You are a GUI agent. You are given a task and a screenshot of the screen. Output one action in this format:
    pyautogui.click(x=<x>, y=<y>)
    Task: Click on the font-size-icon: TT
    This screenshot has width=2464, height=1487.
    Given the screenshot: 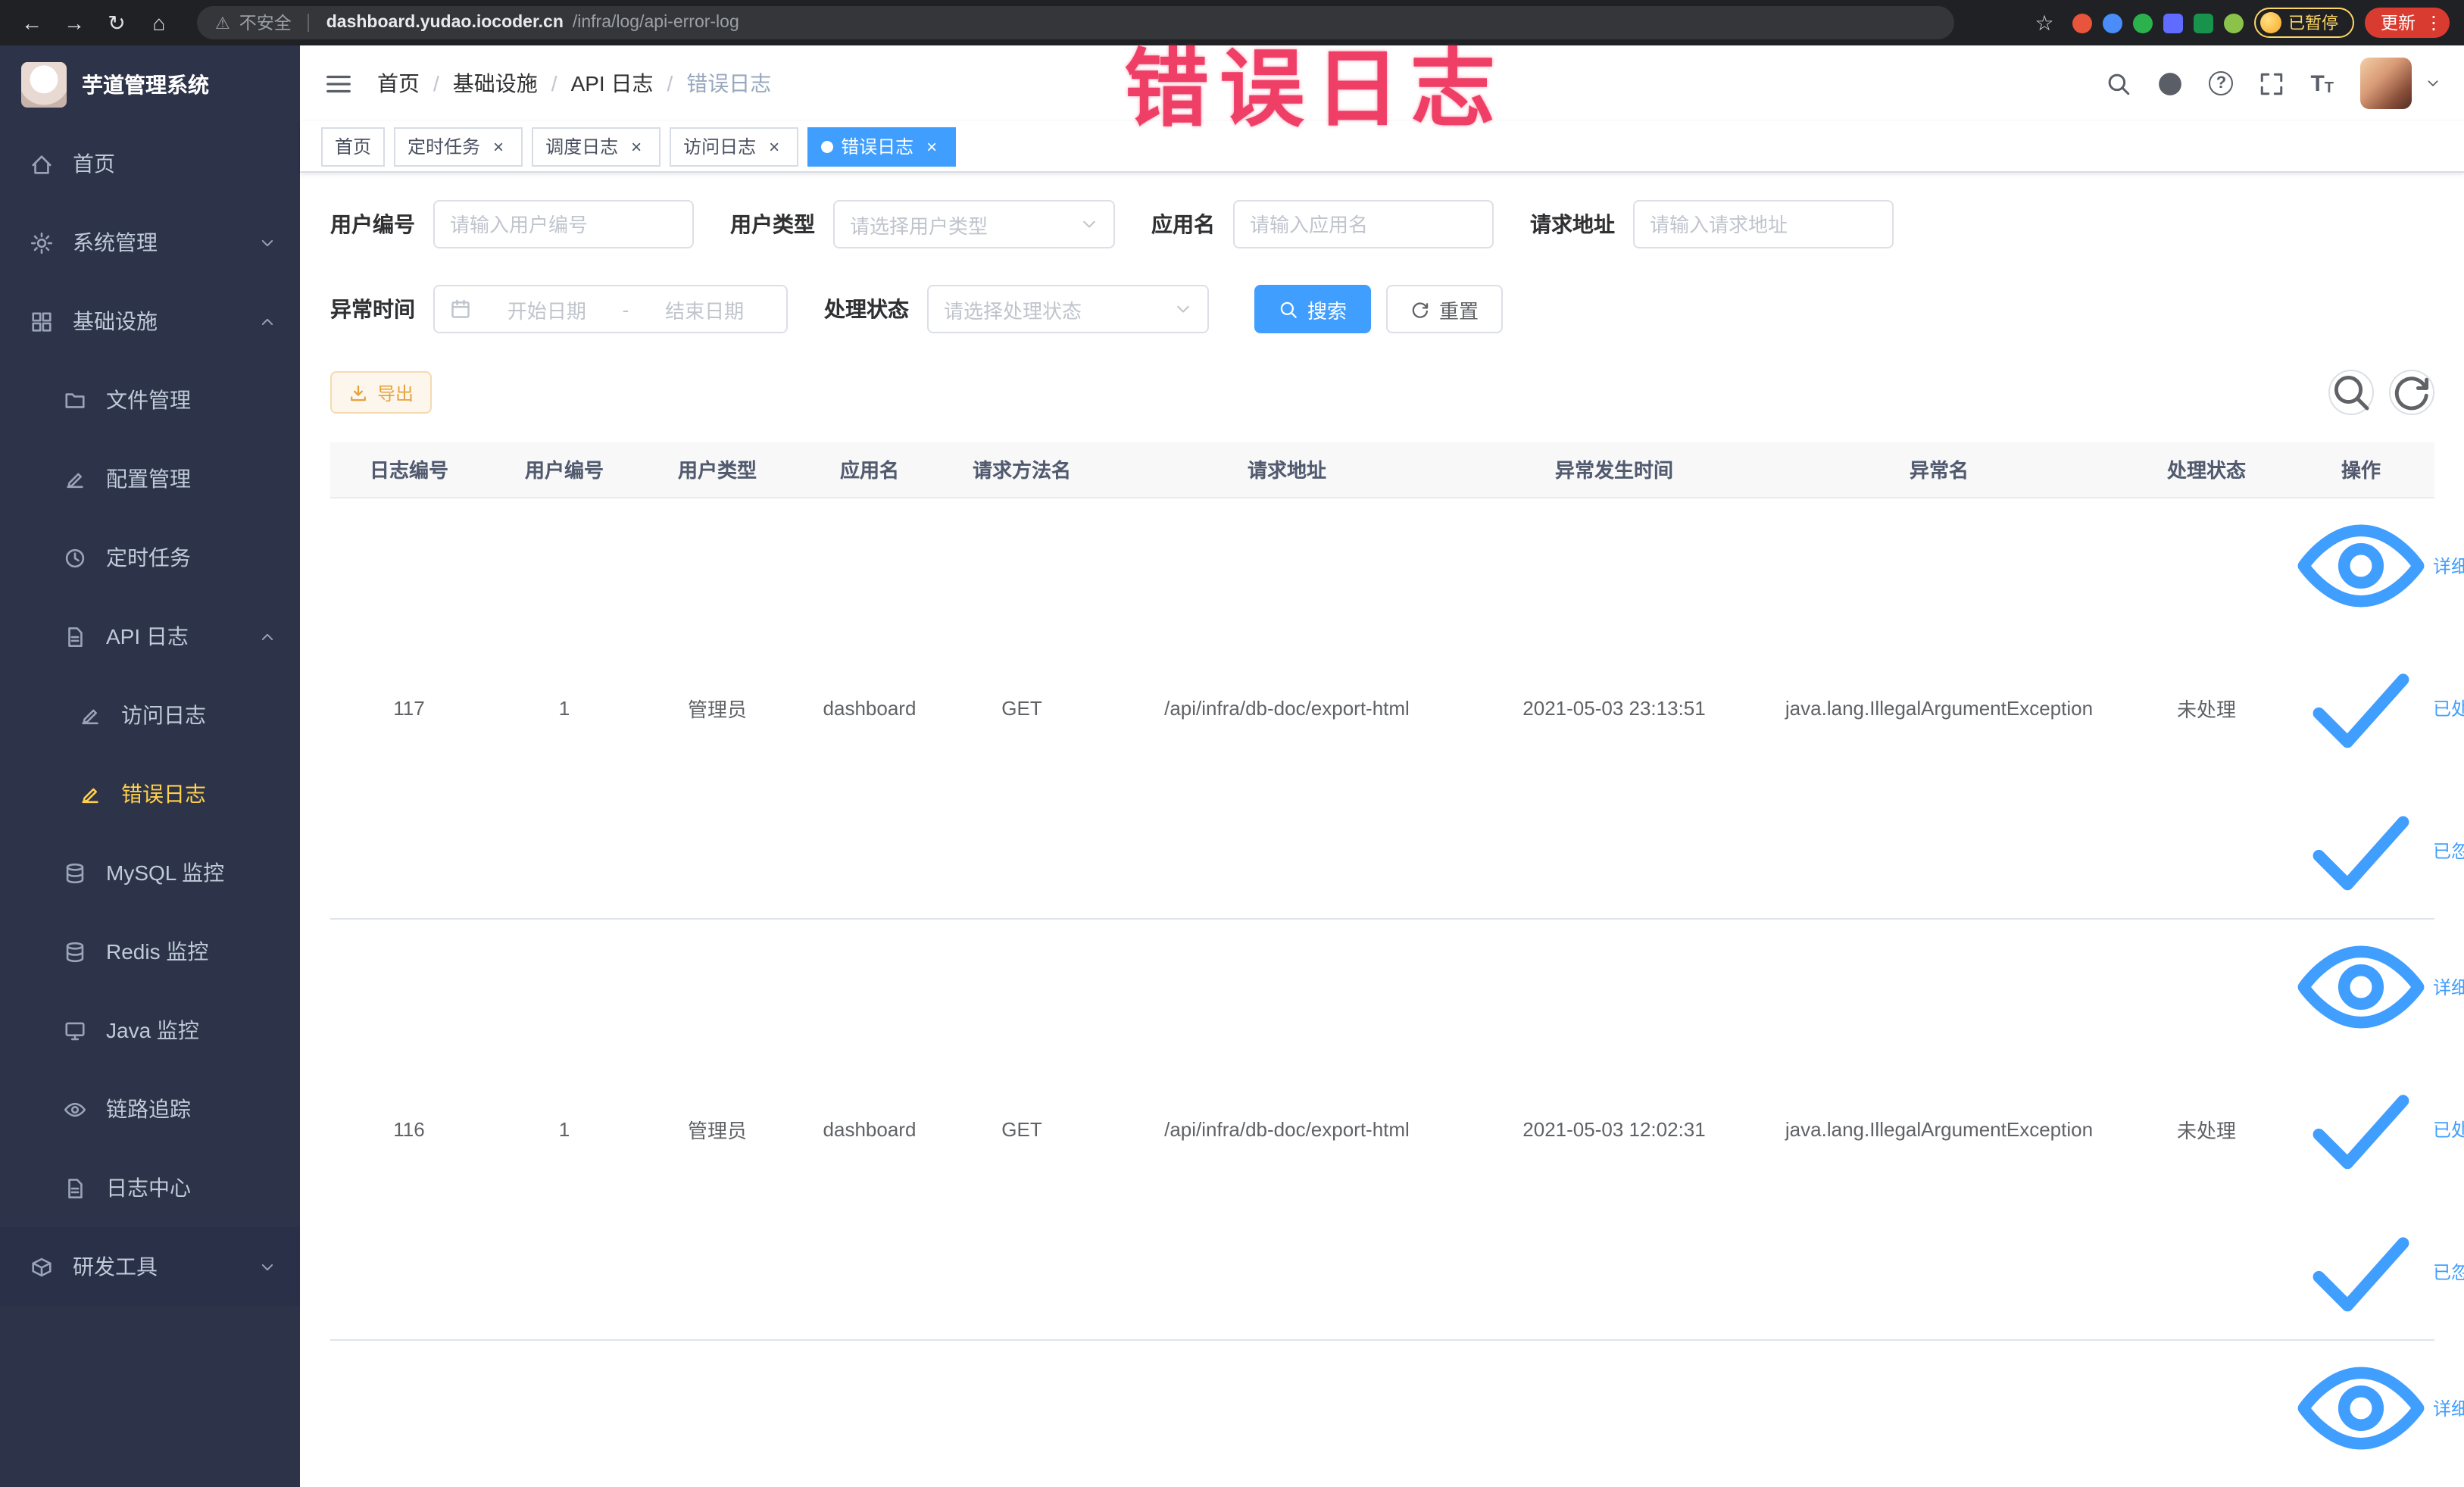 What is the action you would take?
    pyautogui.click(x=2322, y=83)
    